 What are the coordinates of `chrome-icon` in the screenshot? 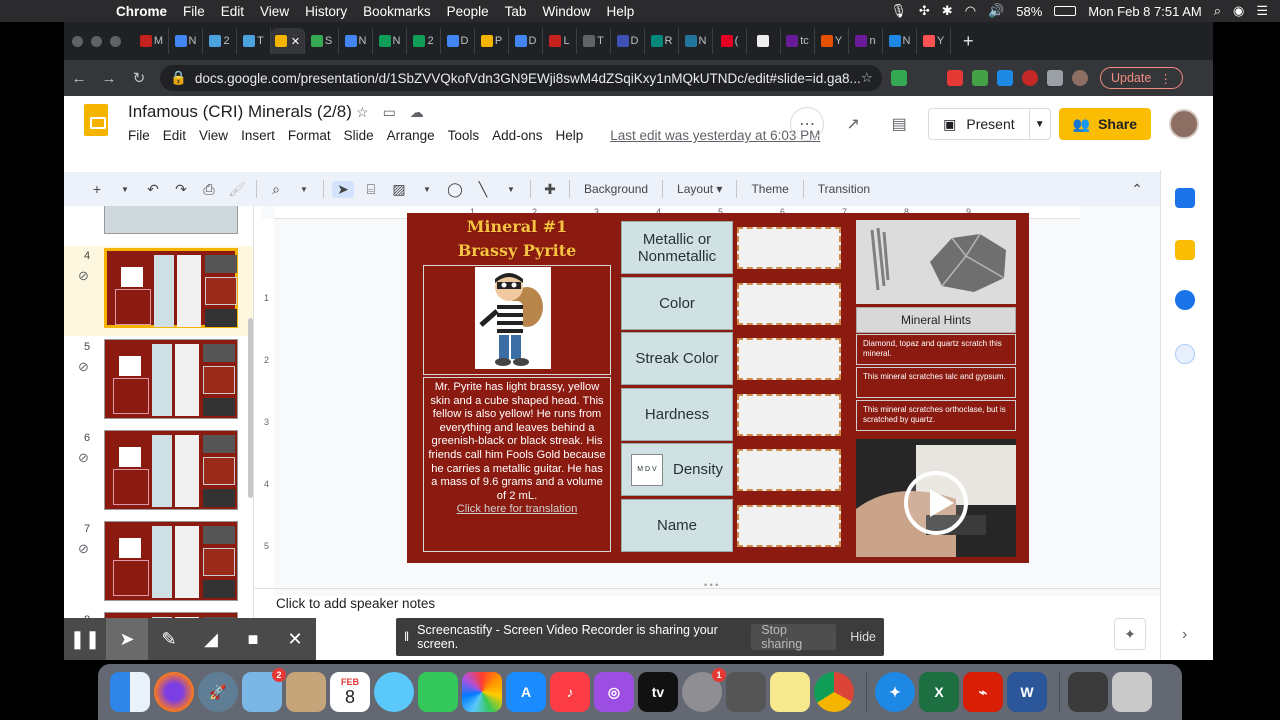 It's located at (834, 692).